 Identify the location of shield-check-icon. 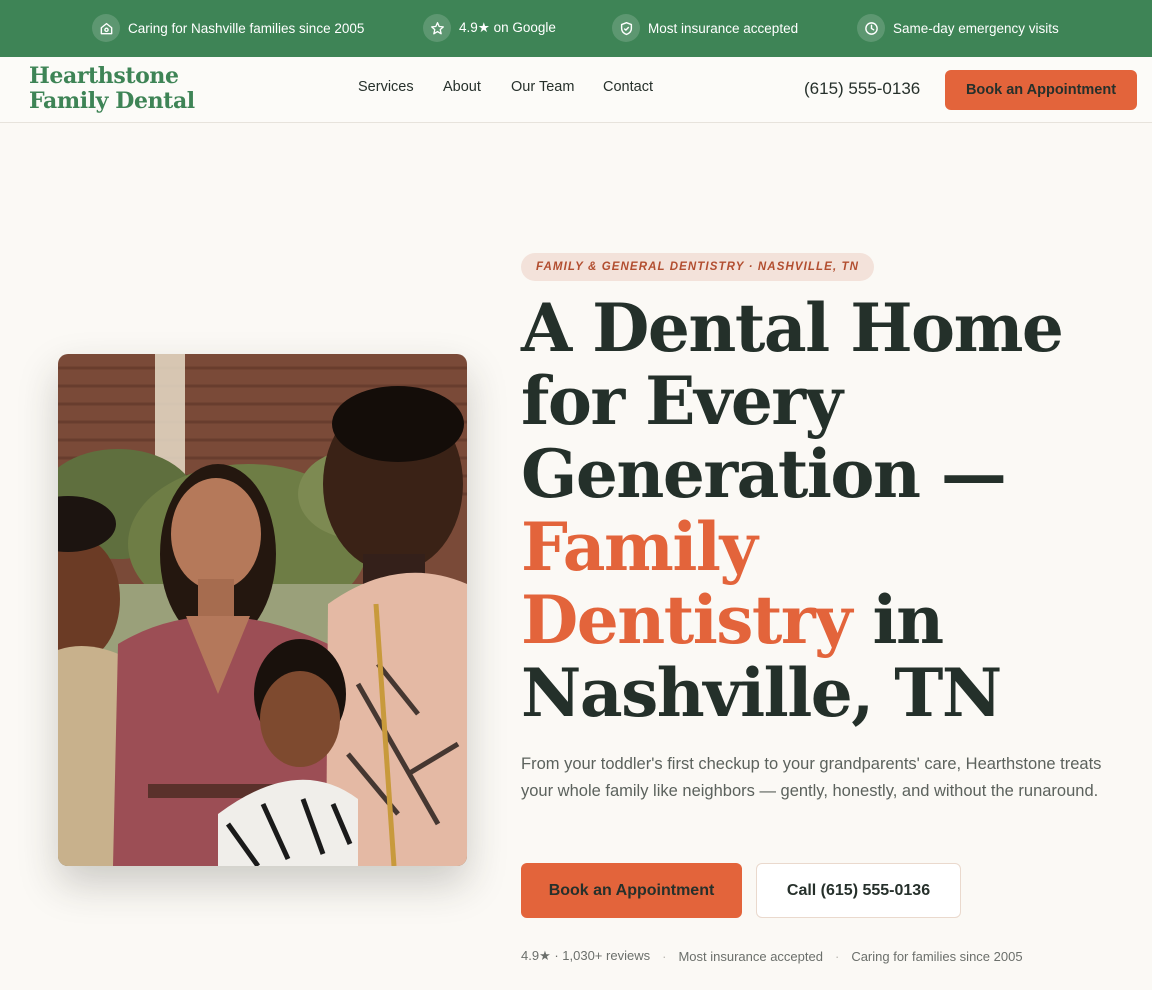
(626, 28).